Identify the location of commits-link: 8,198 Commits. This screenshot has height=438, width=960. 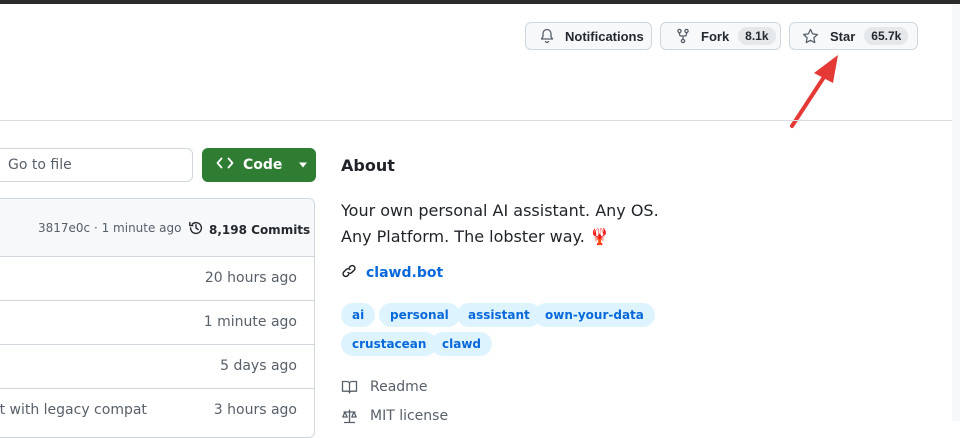
(249, 229).